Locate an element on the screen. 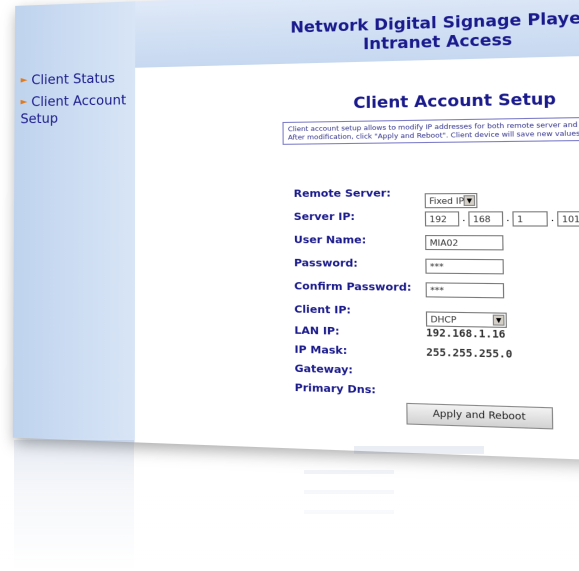 The height and width of the screenshot is (571, 579). confirm-password-input: *** is located at coordinates (465, 290).